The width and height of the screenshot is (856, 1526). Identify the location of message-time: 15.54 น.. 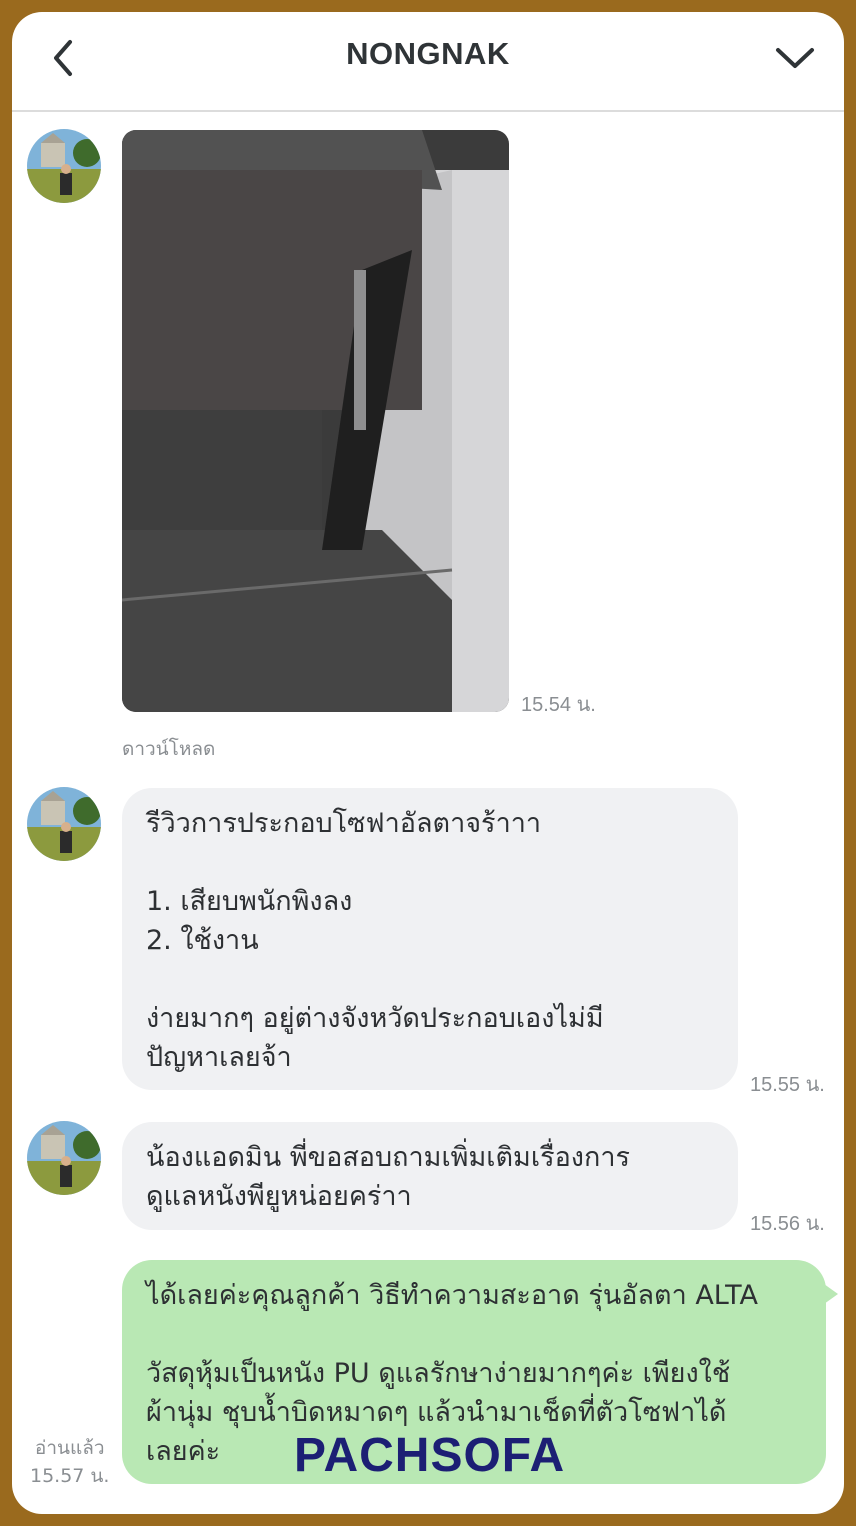
(558, 705).